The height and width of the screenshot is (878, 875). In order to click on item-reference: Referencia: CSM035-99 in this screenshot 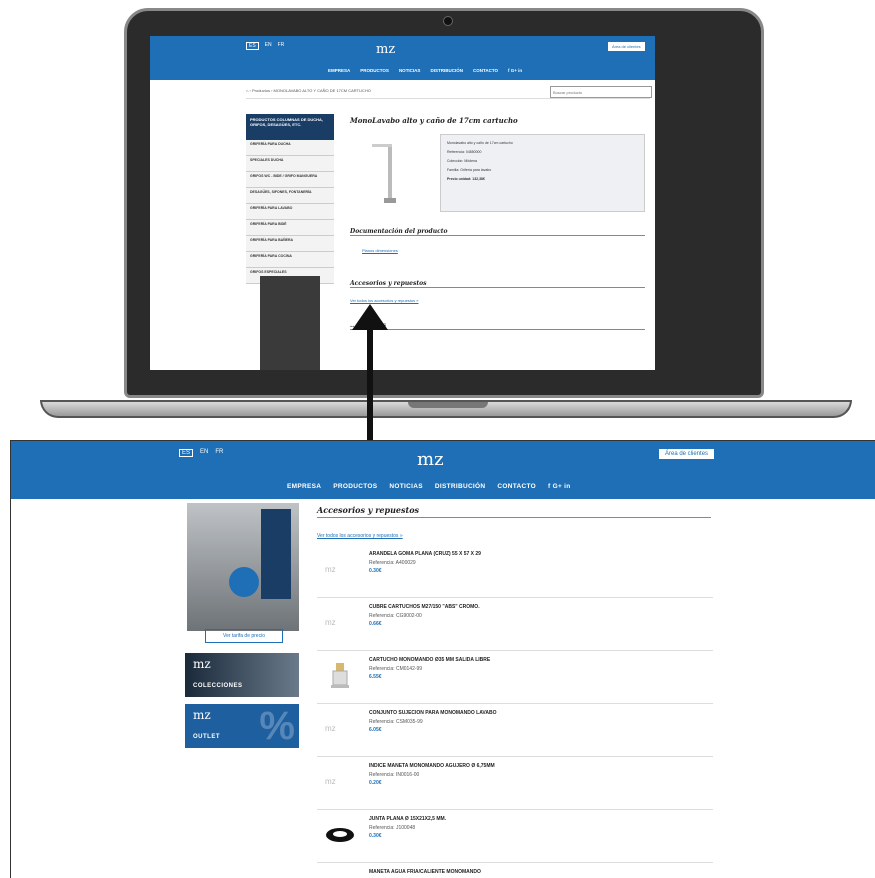, I will do `click(396, 722)`.